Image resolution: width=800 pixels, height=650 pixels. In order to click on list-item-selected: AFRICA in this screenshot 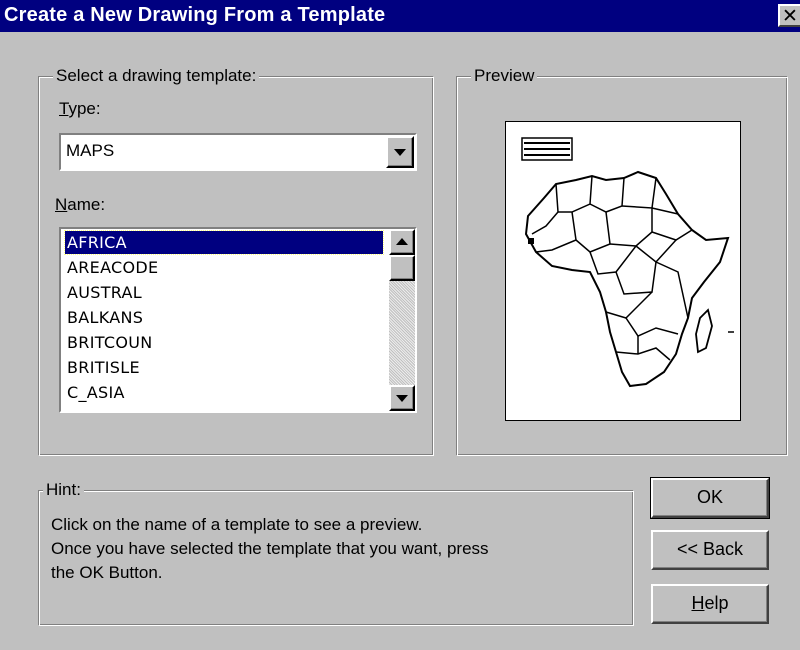, I will do `click(224, 242)`.